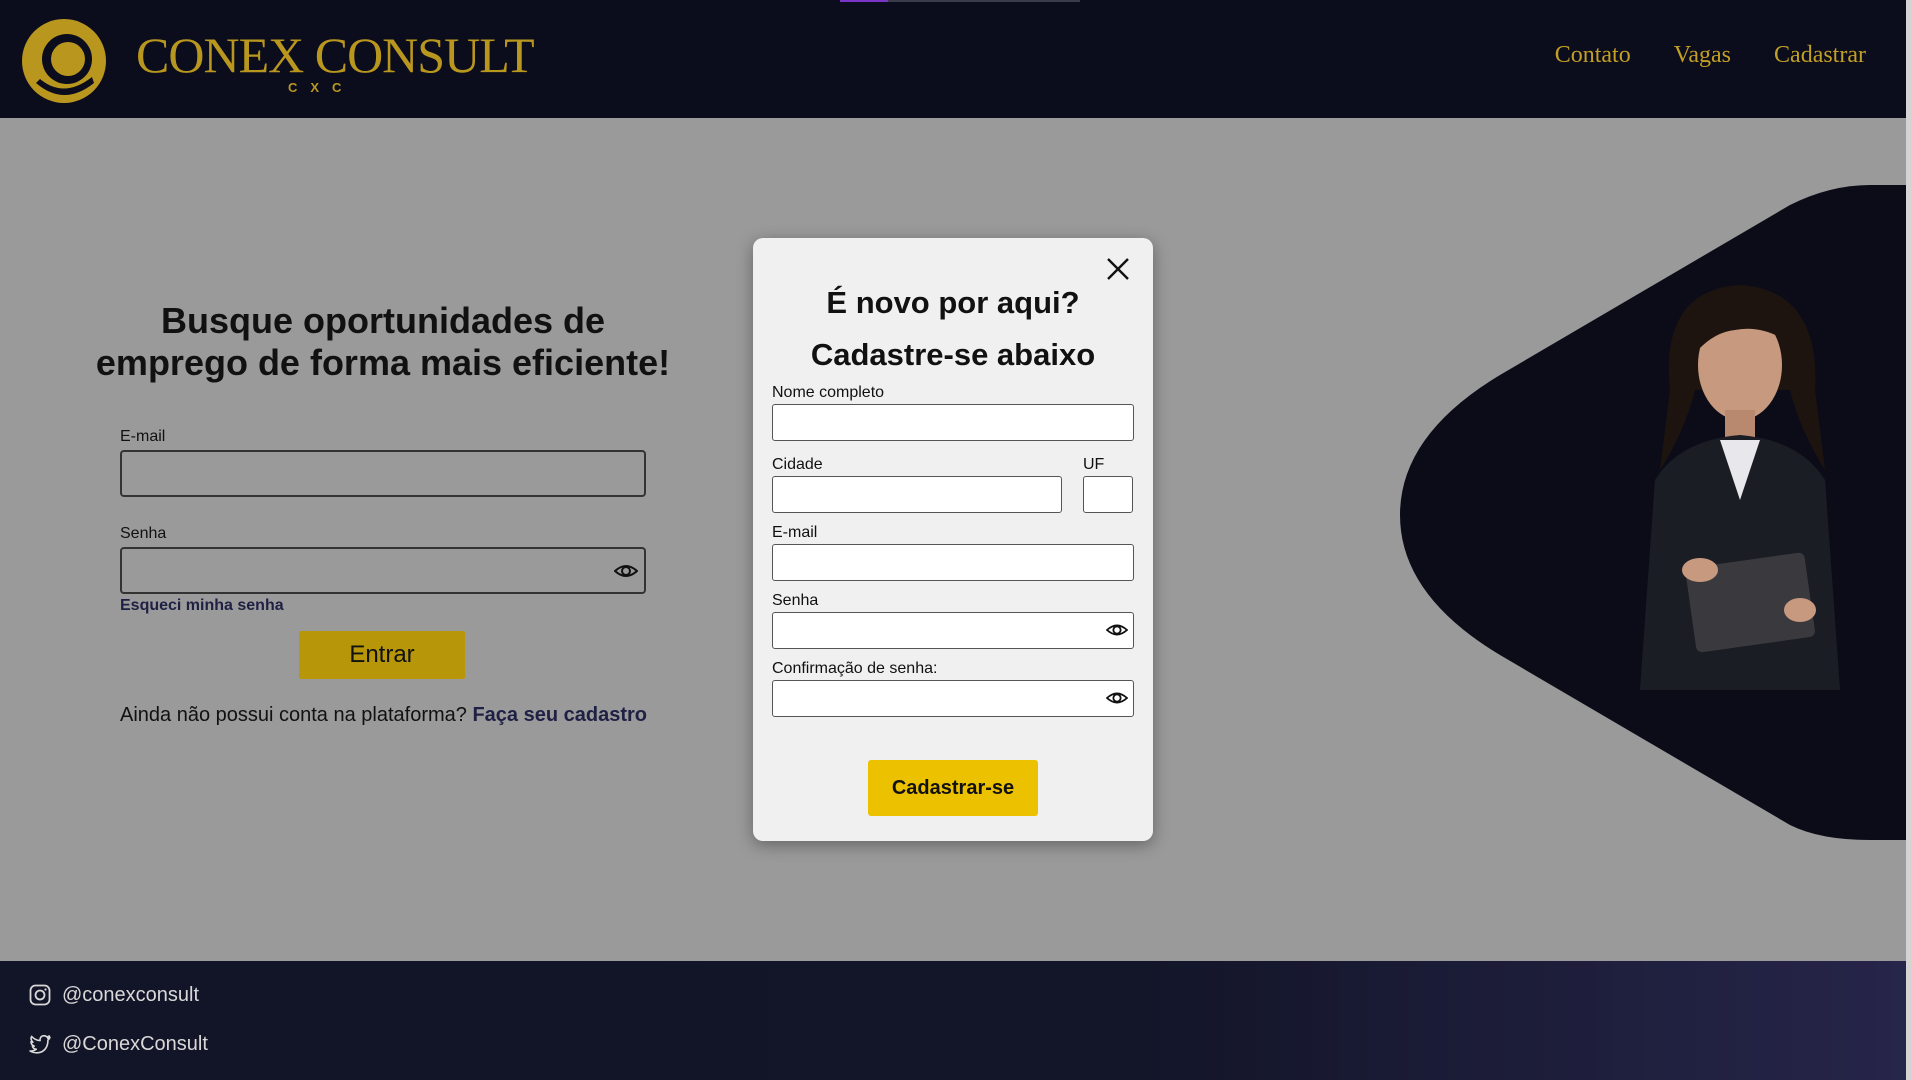  I want to click on signup-password-field: Senha, so click(953, 620).